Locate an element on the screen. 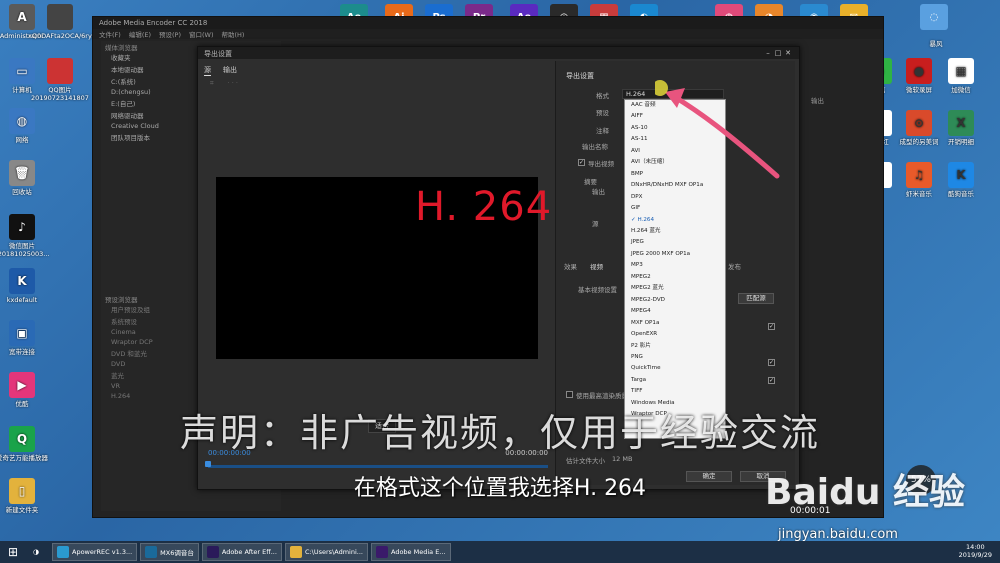 This screenshot has height=563, width=1000. app-icon: ▦ is located at coordinates (961, 71).